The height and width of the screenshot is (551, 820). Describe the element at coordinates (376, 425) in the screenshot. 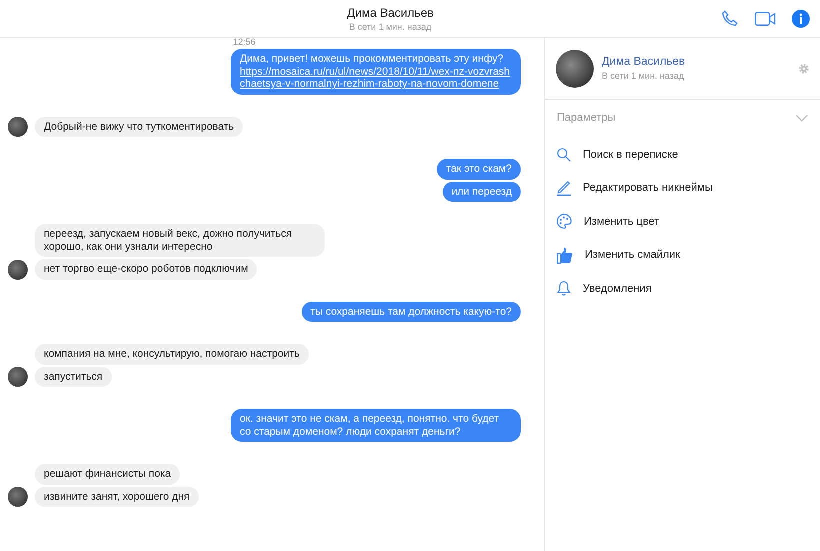

I see `outgoing-message: ок. значит это не скам, а переезд, понятно. что будет со старым доменом? люди сохранят деньги?` at that location.